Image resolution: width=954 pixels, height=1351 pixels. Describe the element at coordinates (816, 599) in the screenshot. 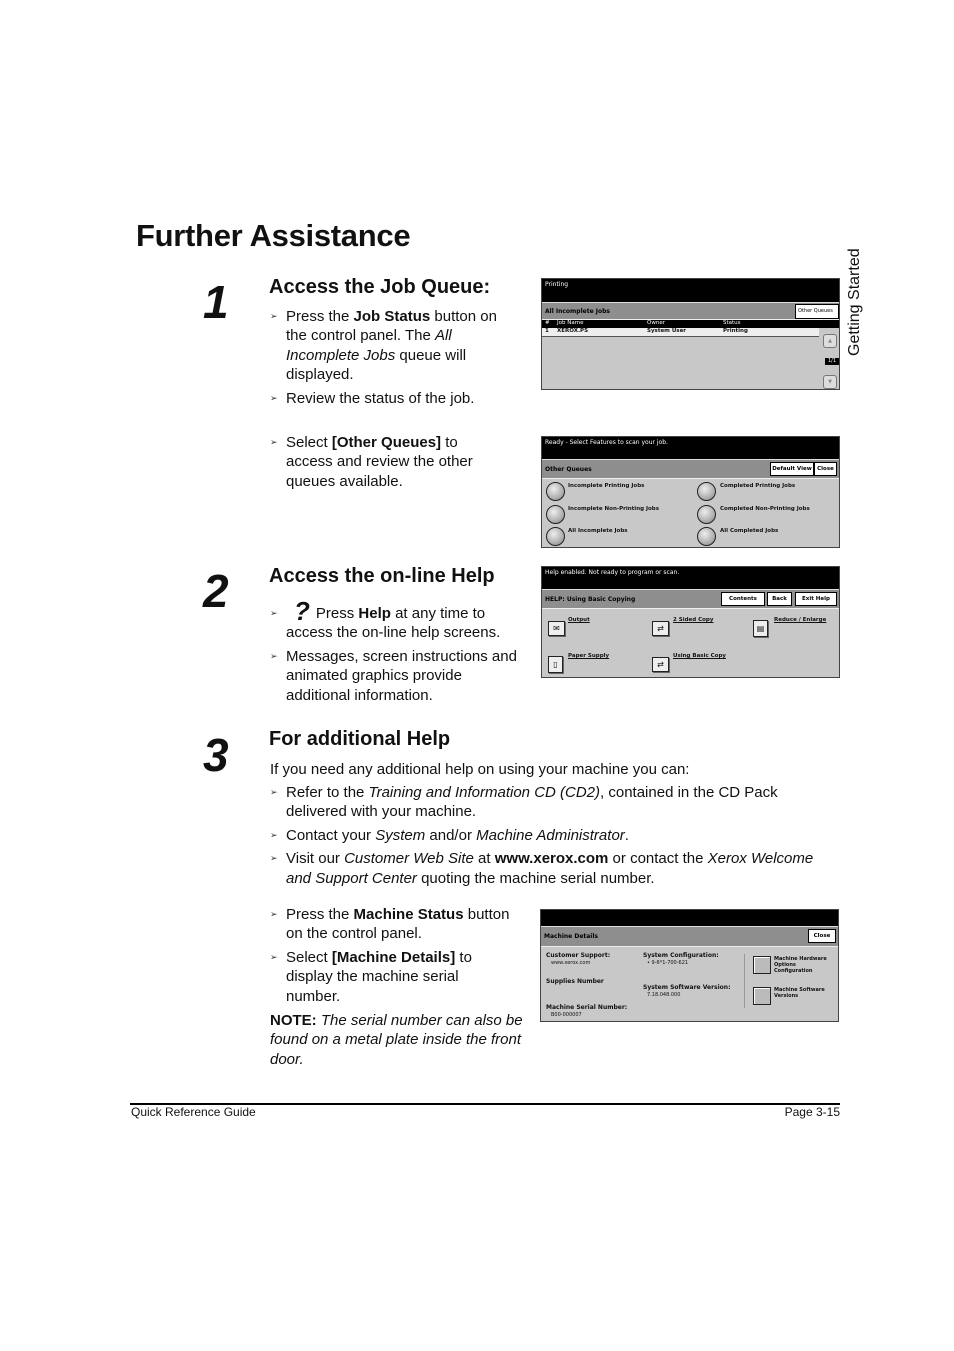

I see `exit-help-button: Exit Help` at that location.